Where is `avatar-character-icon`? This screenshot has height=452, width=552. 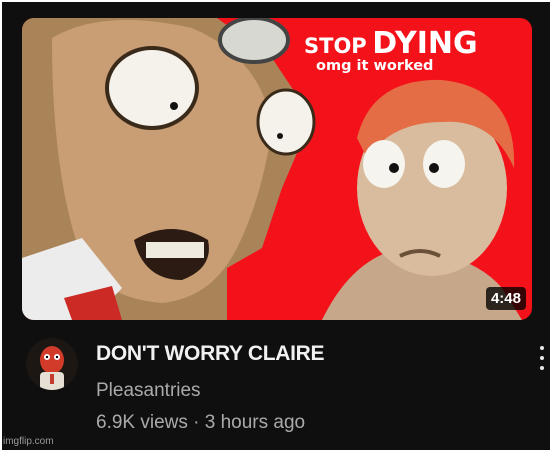 avatar-character-icon is located at coordinates (52, 364).